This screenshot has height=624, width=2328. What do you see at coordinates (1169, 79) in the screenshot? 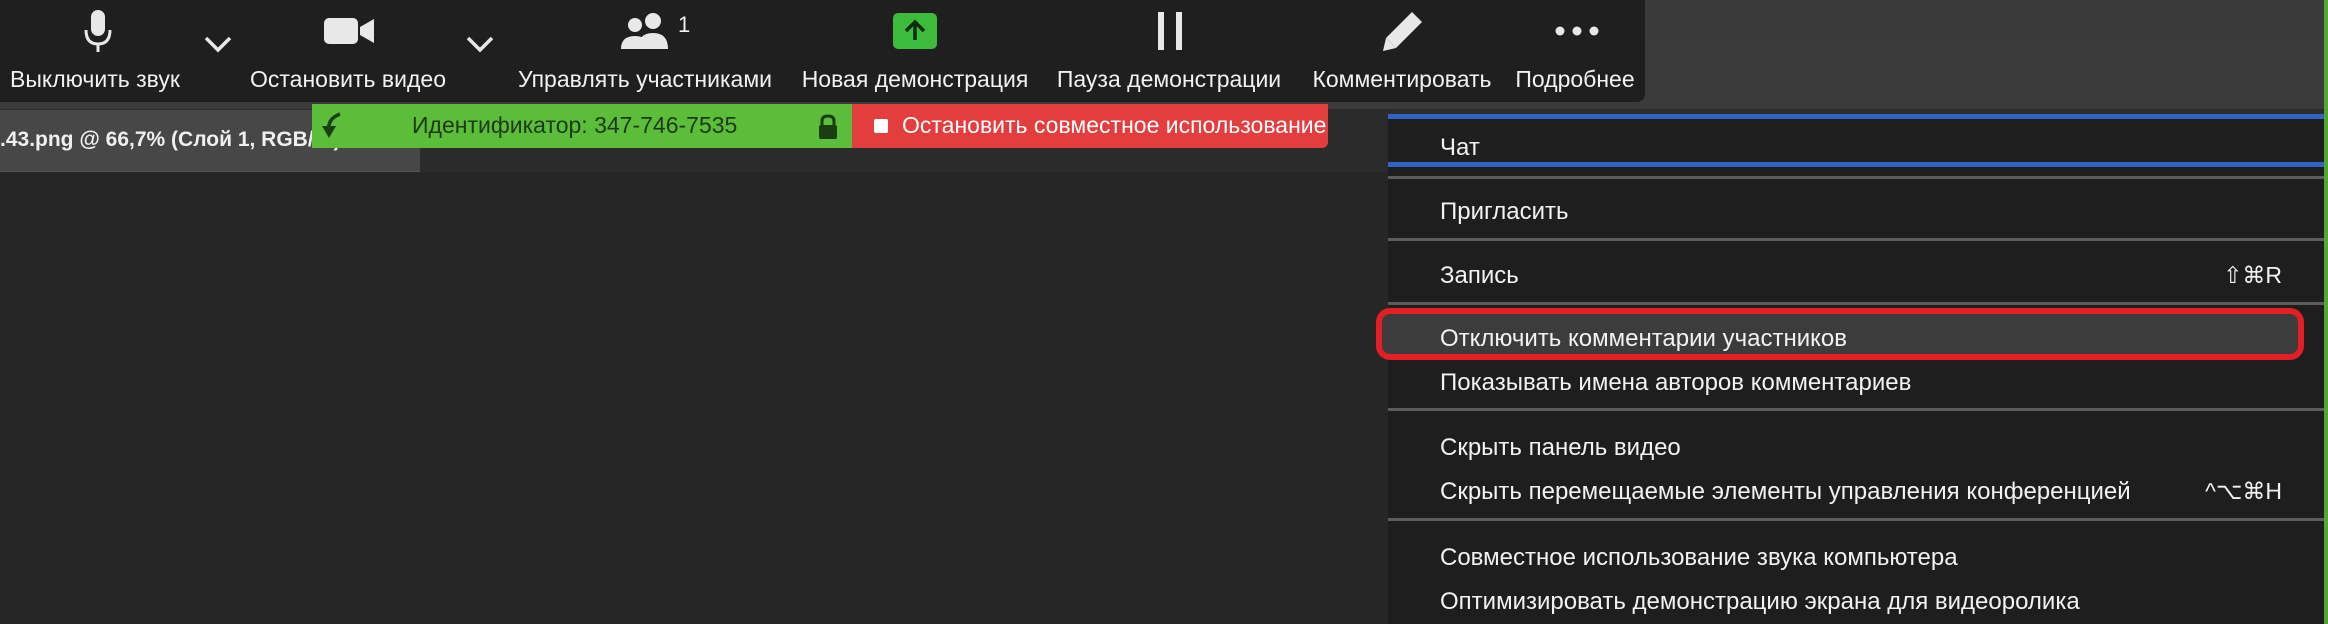
I see `pause-share-label: Пауза демонстрации` at bounding box center [1169, 79].